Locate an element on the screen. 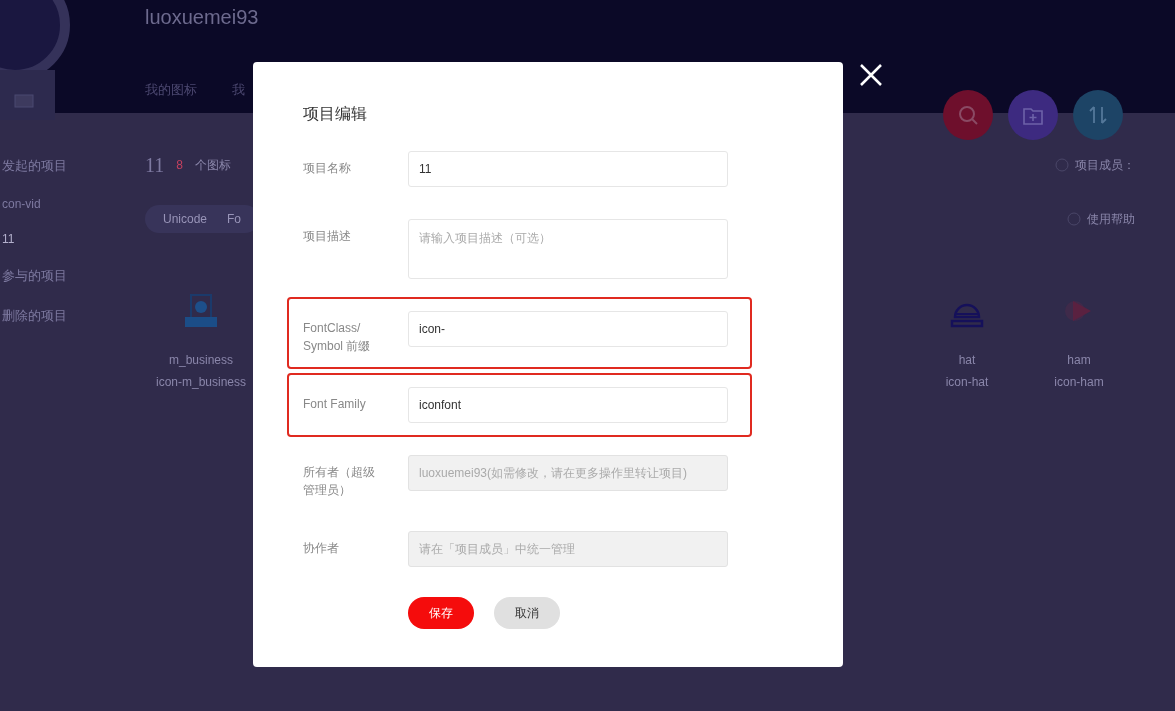  input-field: iconfont is located at coordinates (568, 405).